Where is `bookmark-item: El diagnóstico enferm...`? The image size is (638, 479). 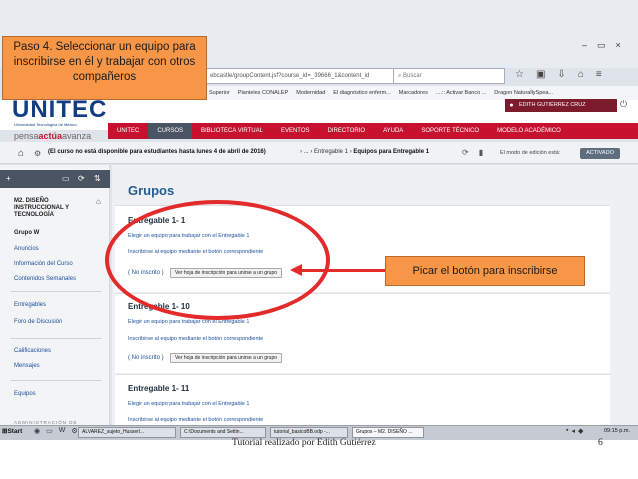 bookmark-item: El diagnóstico enferm... is located at coordinates (361, 93).